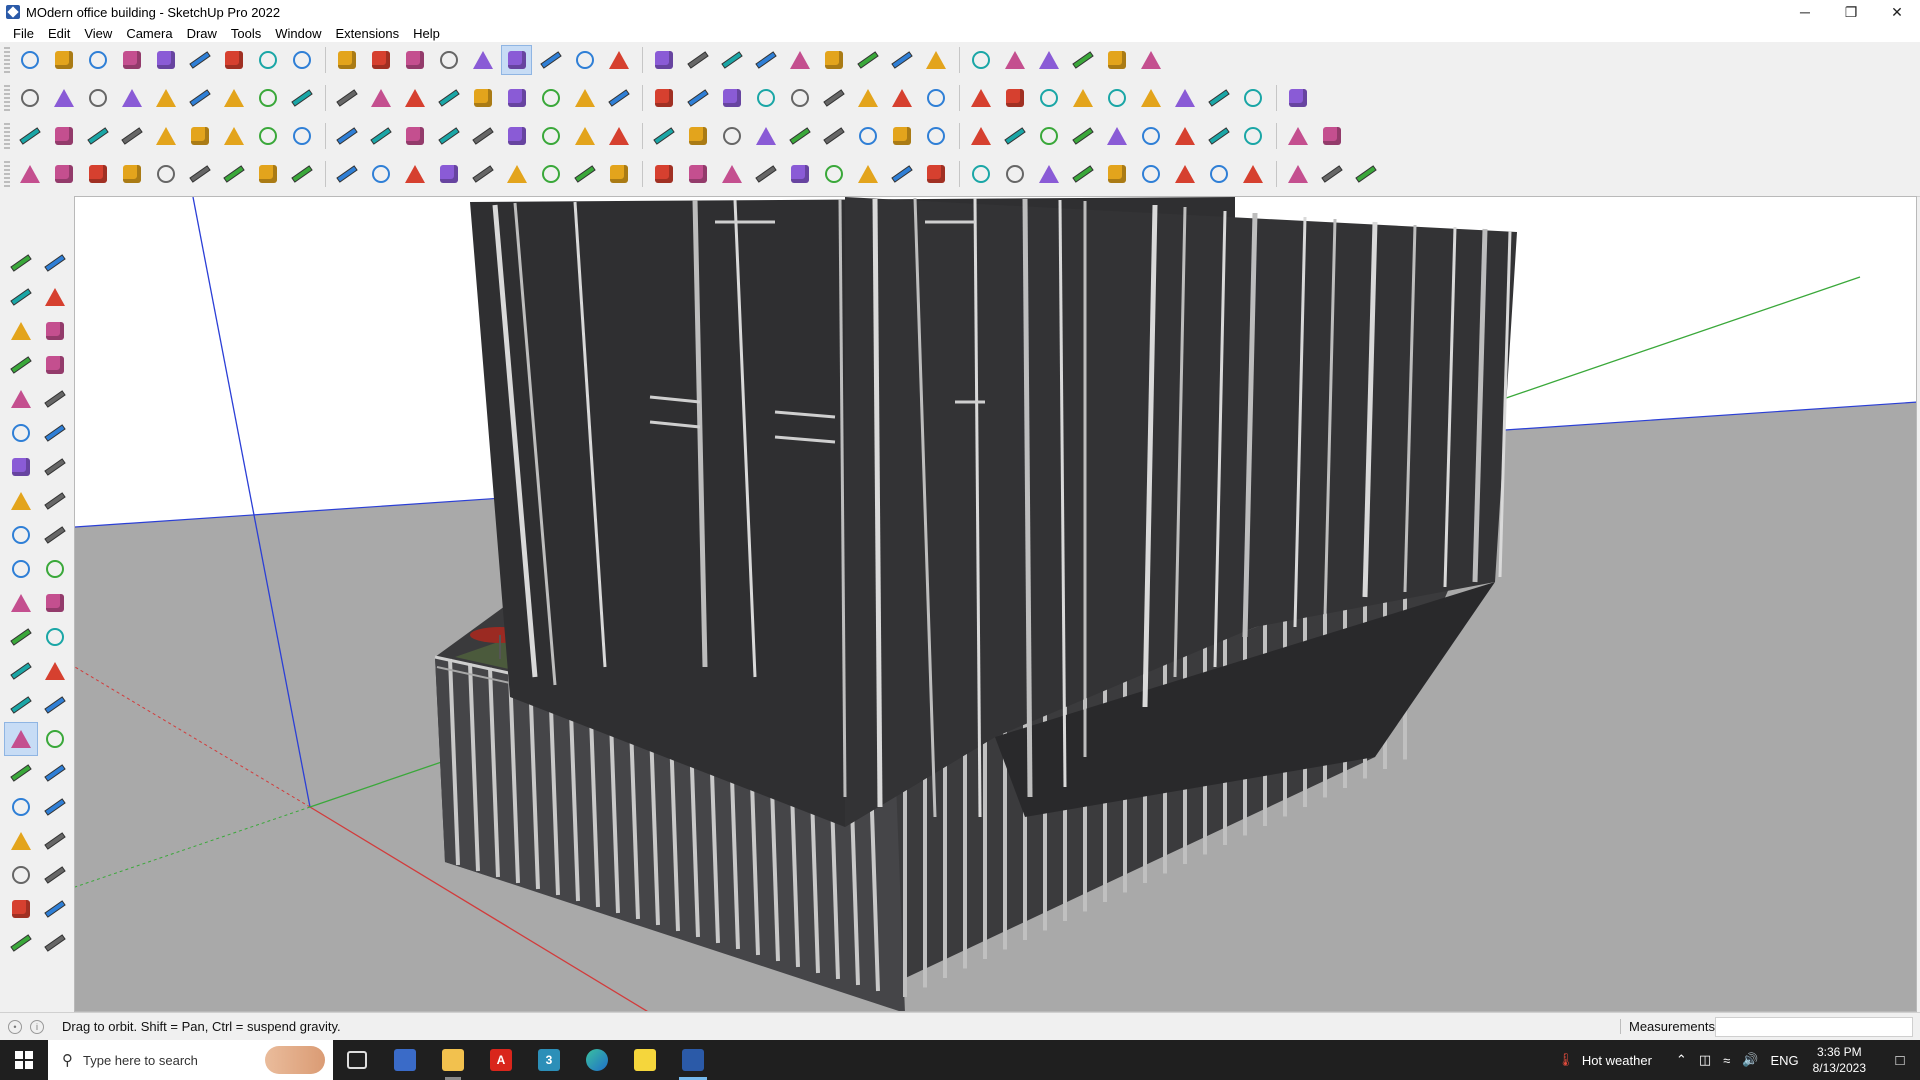  I want to click on curve-edit-tool, so click(63, 174).